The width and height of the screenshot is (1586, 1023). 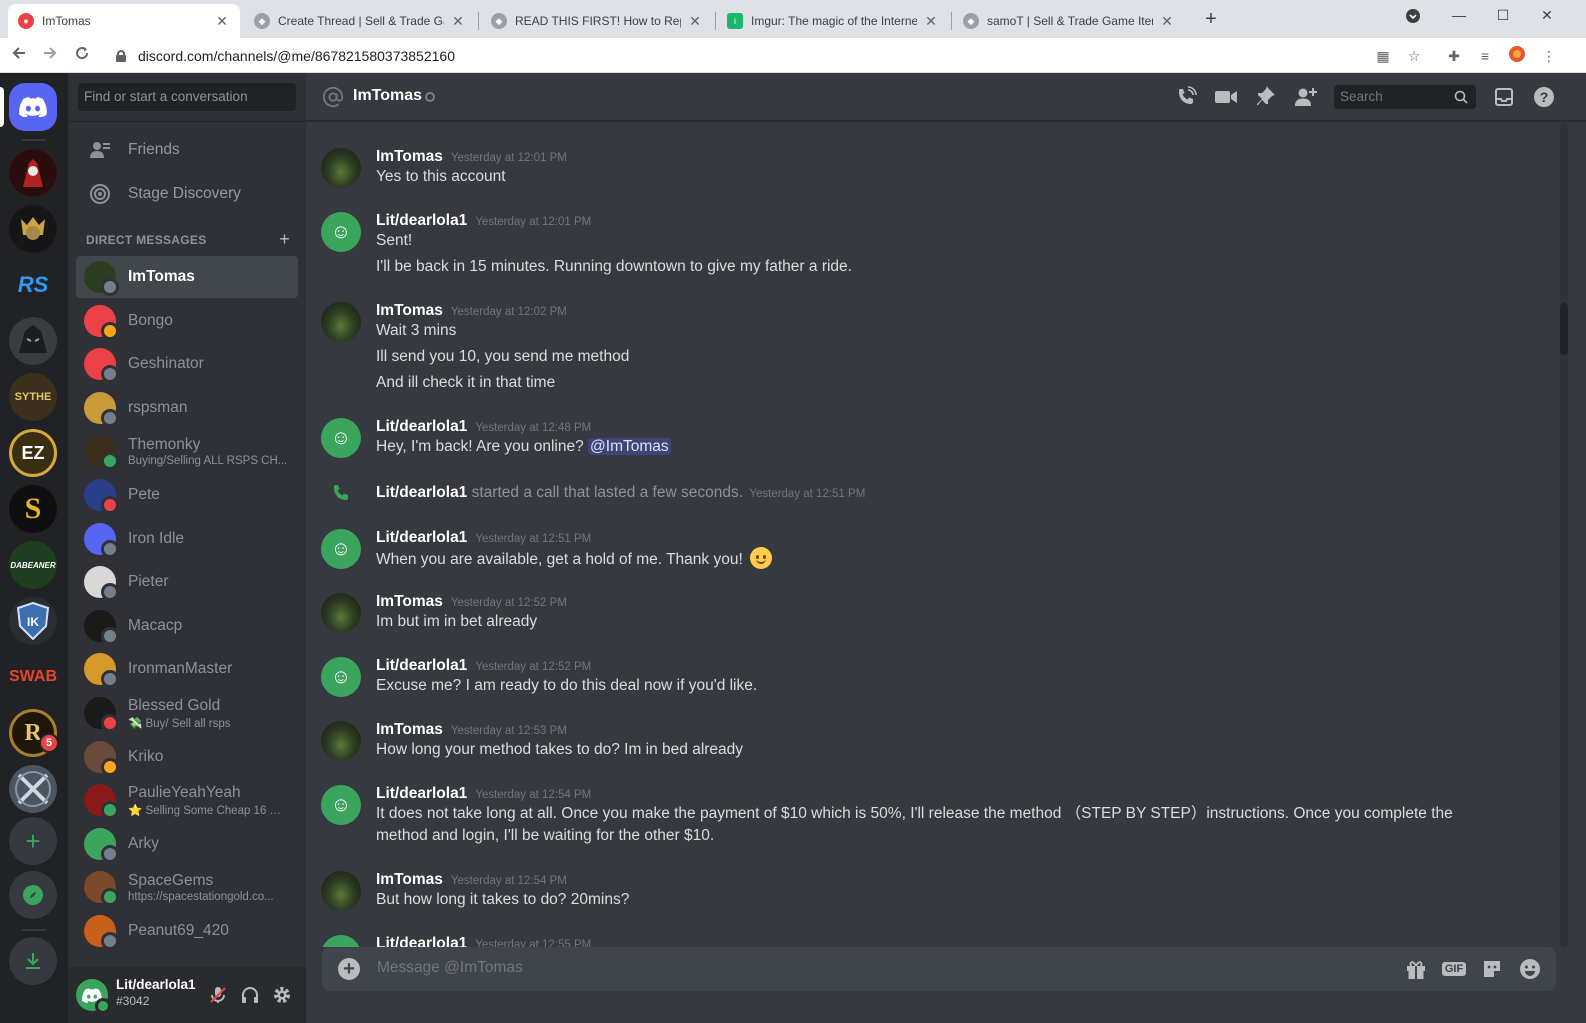 What do you see at coordinates (1485, 56) in the screenshot?
I see `reading-list-icon: ≡` at bounding box center [1485, 56].